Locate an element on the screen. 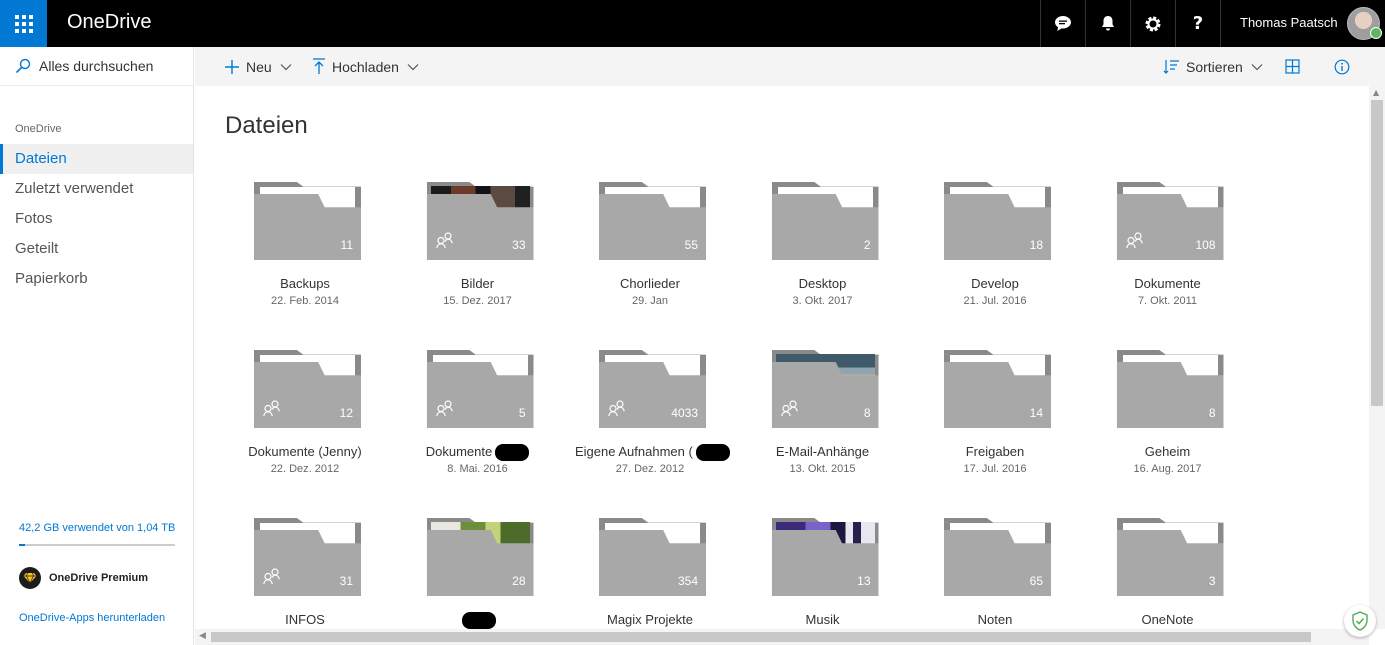 This screenshot has height=645, width=1385. folder-name: Chorlieder is located at coordinates (650, 283).